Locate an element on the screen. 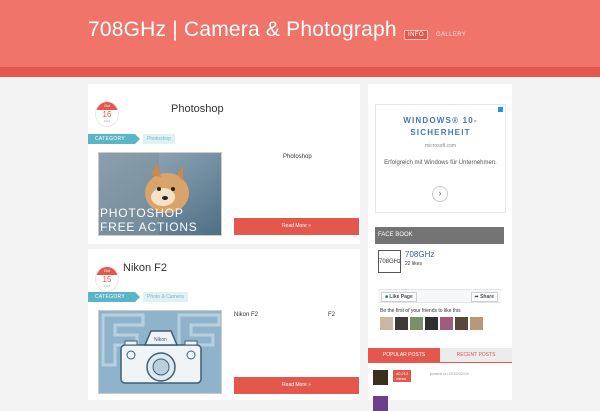  date-day: 15 is located at coordinates (107, 279).